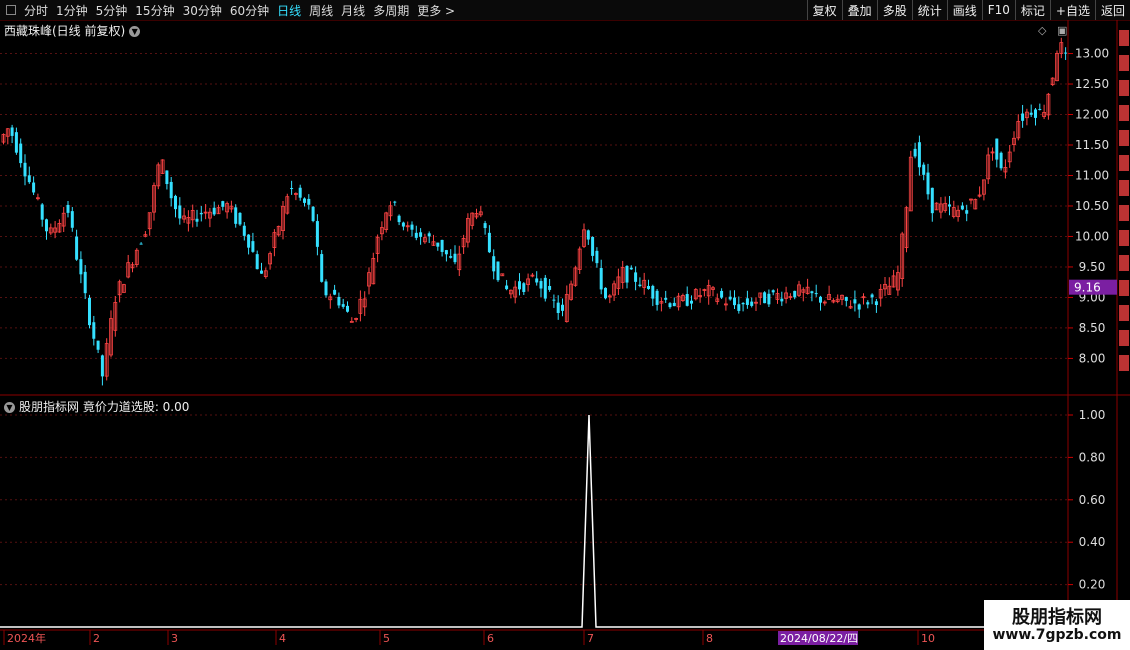  I want to click on action-button-1: 叠加, so click(859, 10).